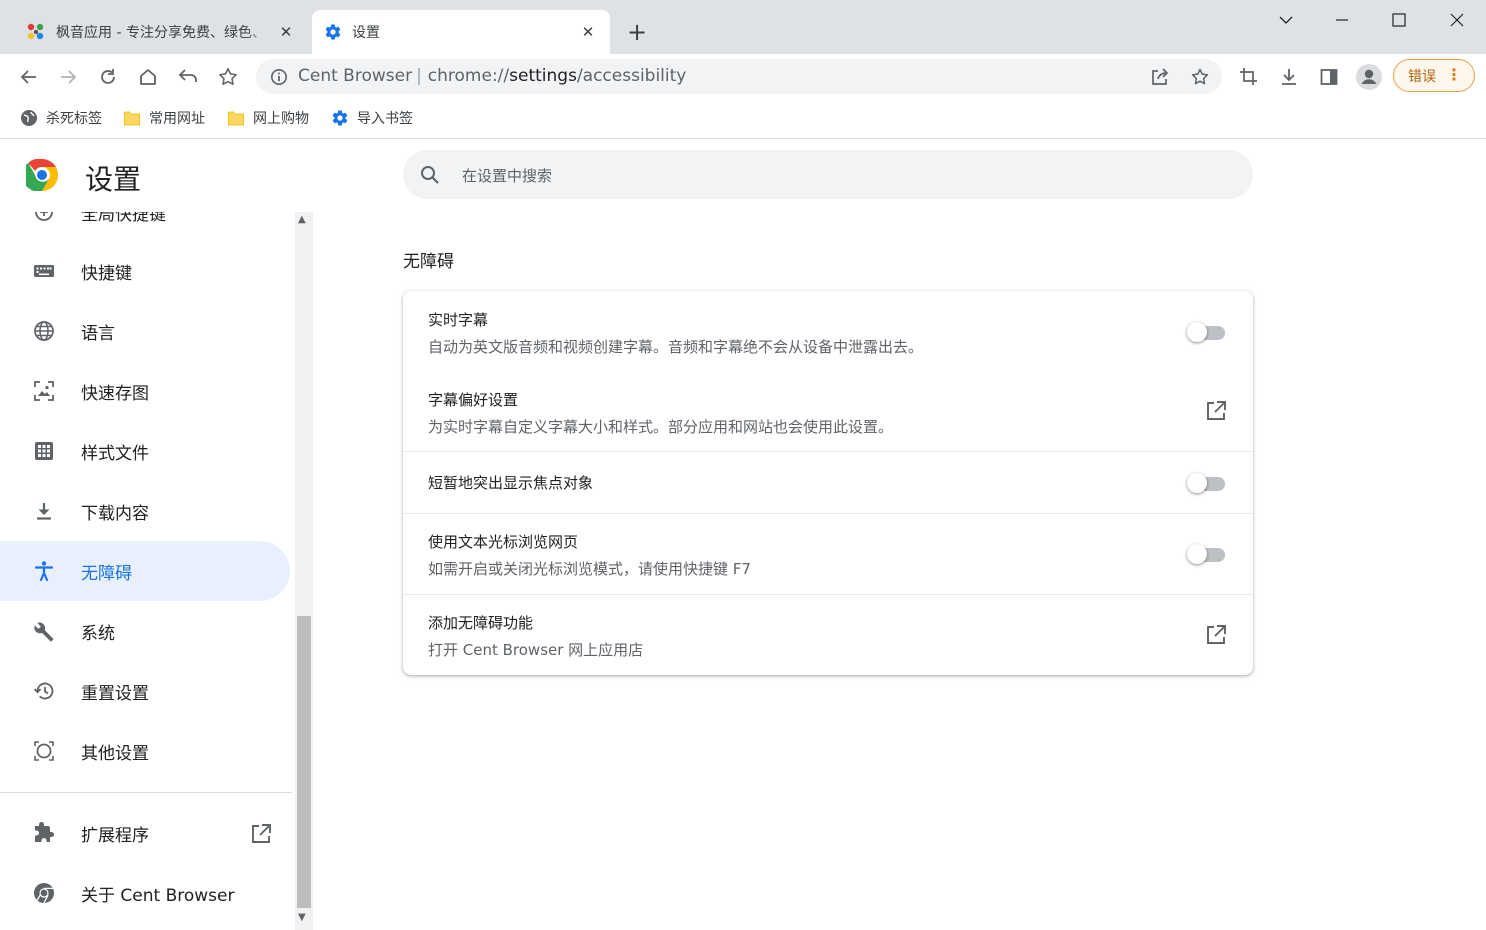 The height and width of the screenshot is (930, 1486). Describe the element at coordinates (842, 176) in the screenshot. I see `search-input` at that location.